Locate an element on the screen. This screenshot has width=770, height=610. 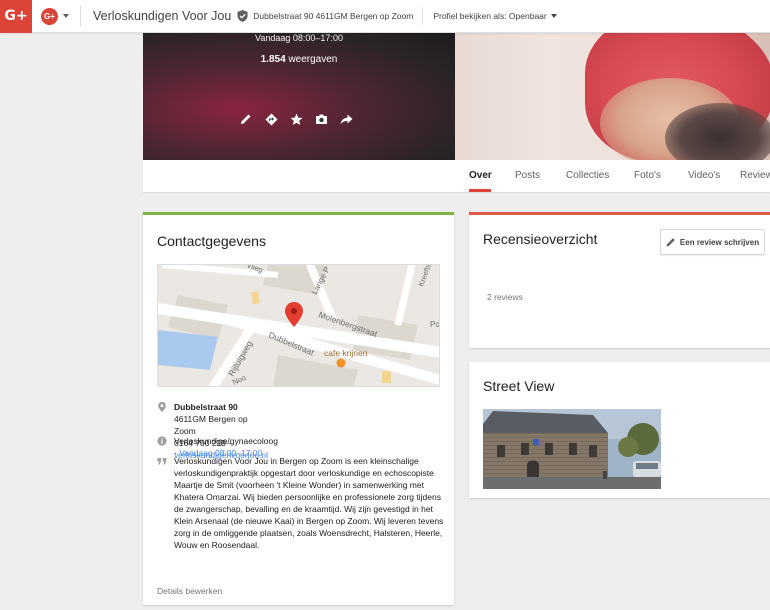
view-as-label: Profiel bekijken als: Openbaar is located at coordinates (490, 16).